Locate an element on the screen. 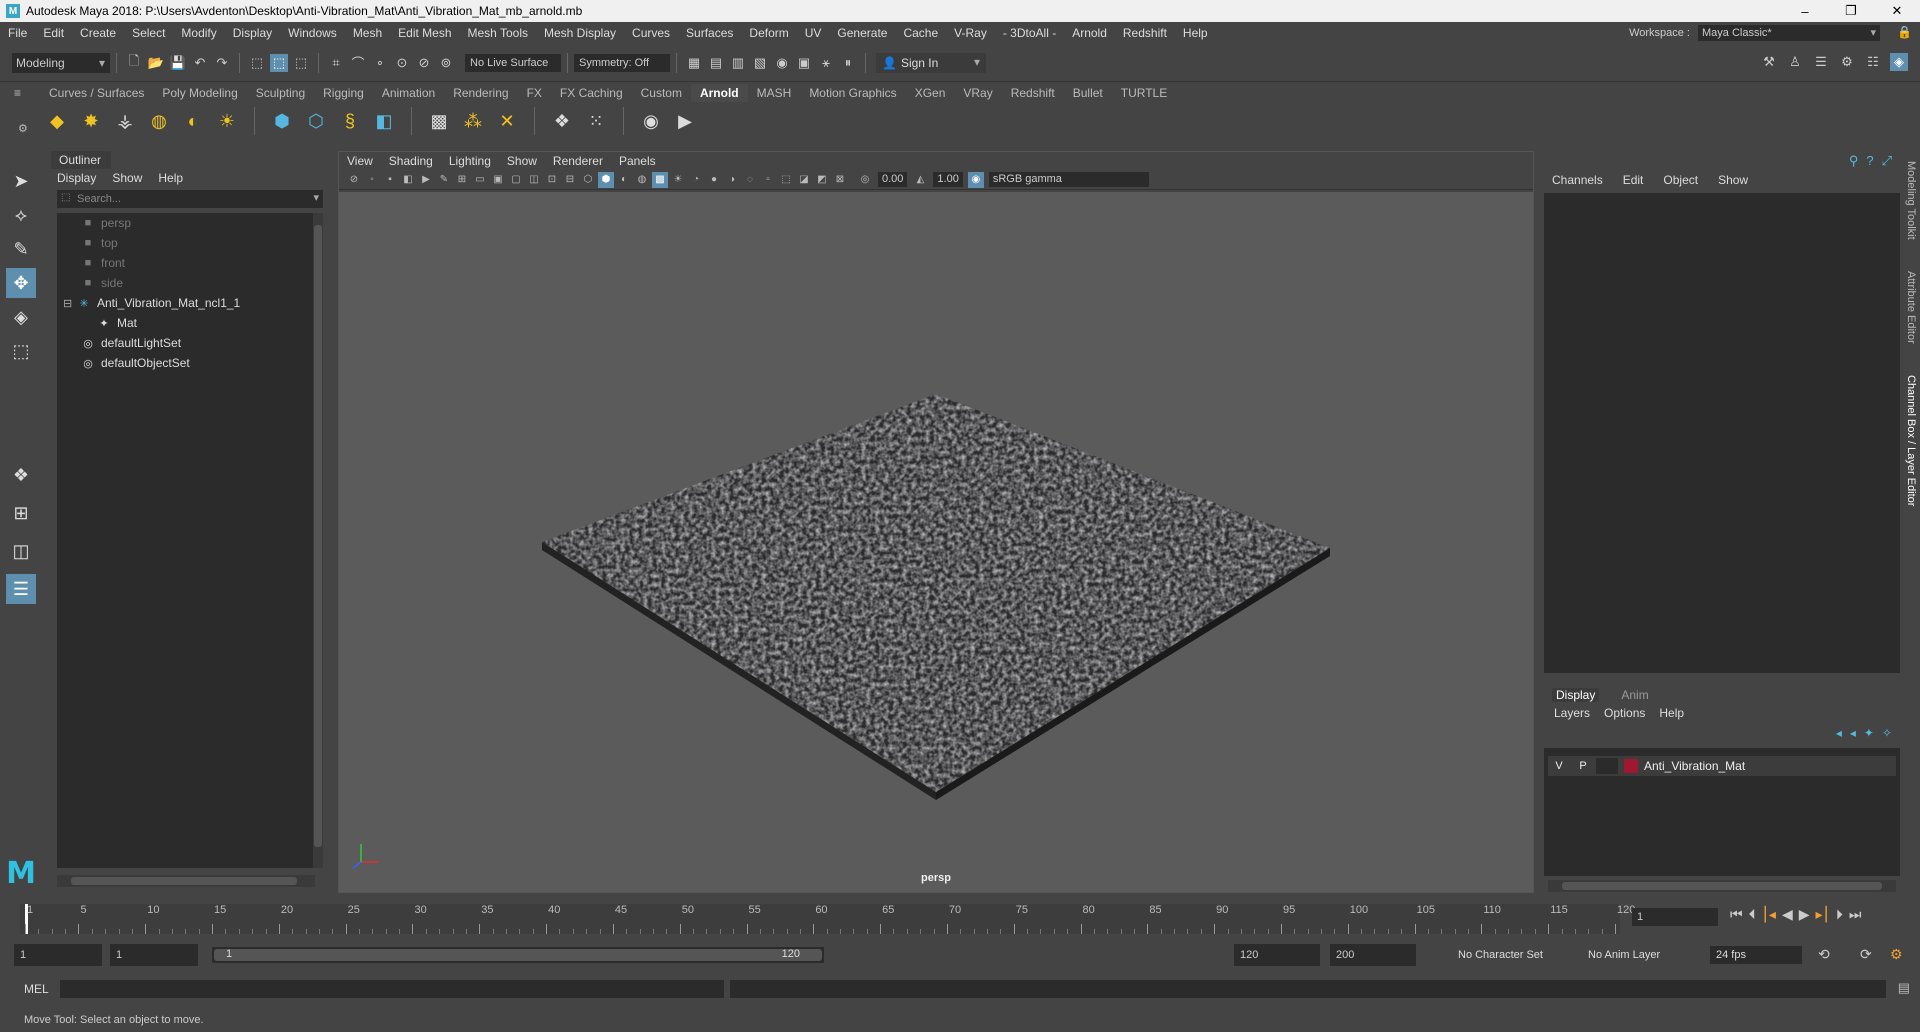 Image resolution: width=1920 pixels, height=1032 pixels. menu-item-14: UV is located at coordinates (813, 33).